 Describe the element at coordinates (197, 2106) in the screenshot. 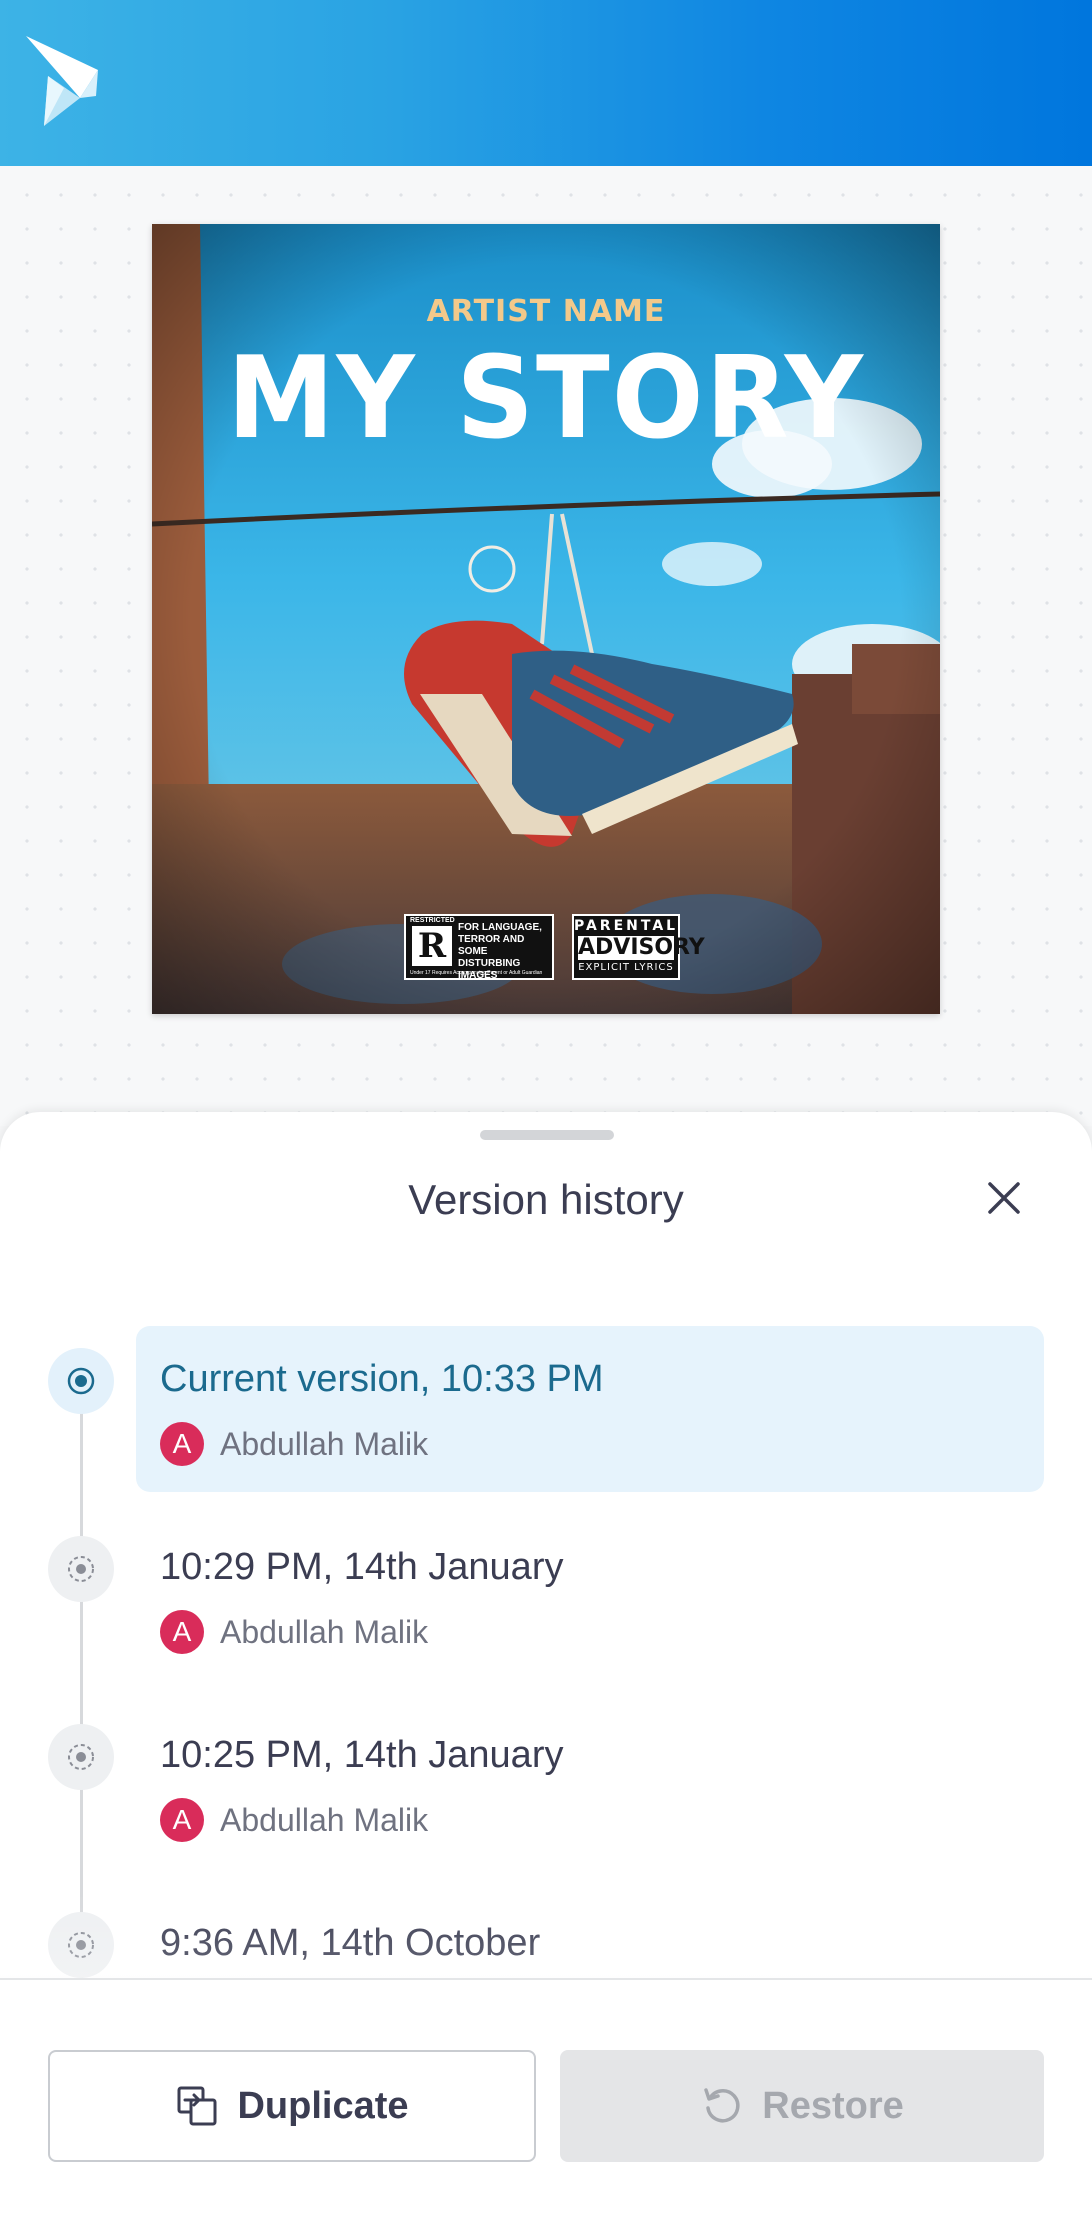

I see `duplicate-icon` at that location.